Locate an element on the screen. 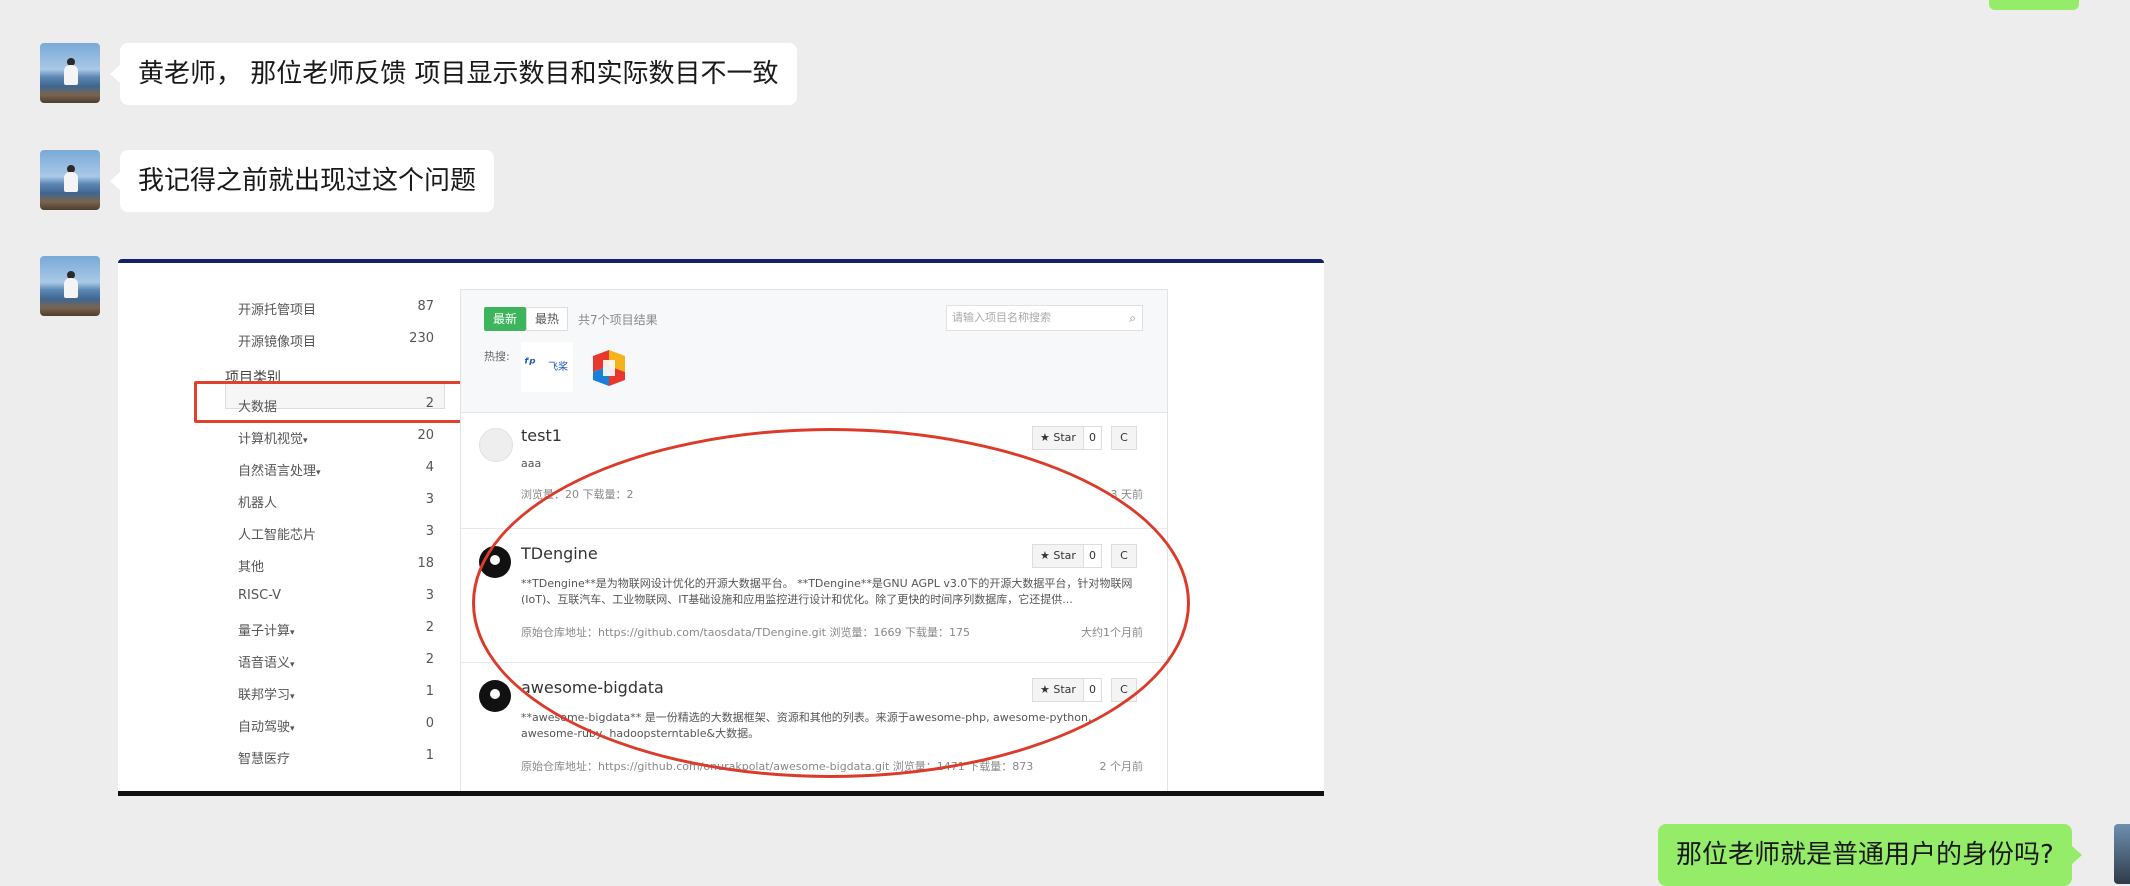 The height and width of the screenshot is (886, 2130). sidebar-item-label: 开源镜像项目 is located at coordinates (277, 342).